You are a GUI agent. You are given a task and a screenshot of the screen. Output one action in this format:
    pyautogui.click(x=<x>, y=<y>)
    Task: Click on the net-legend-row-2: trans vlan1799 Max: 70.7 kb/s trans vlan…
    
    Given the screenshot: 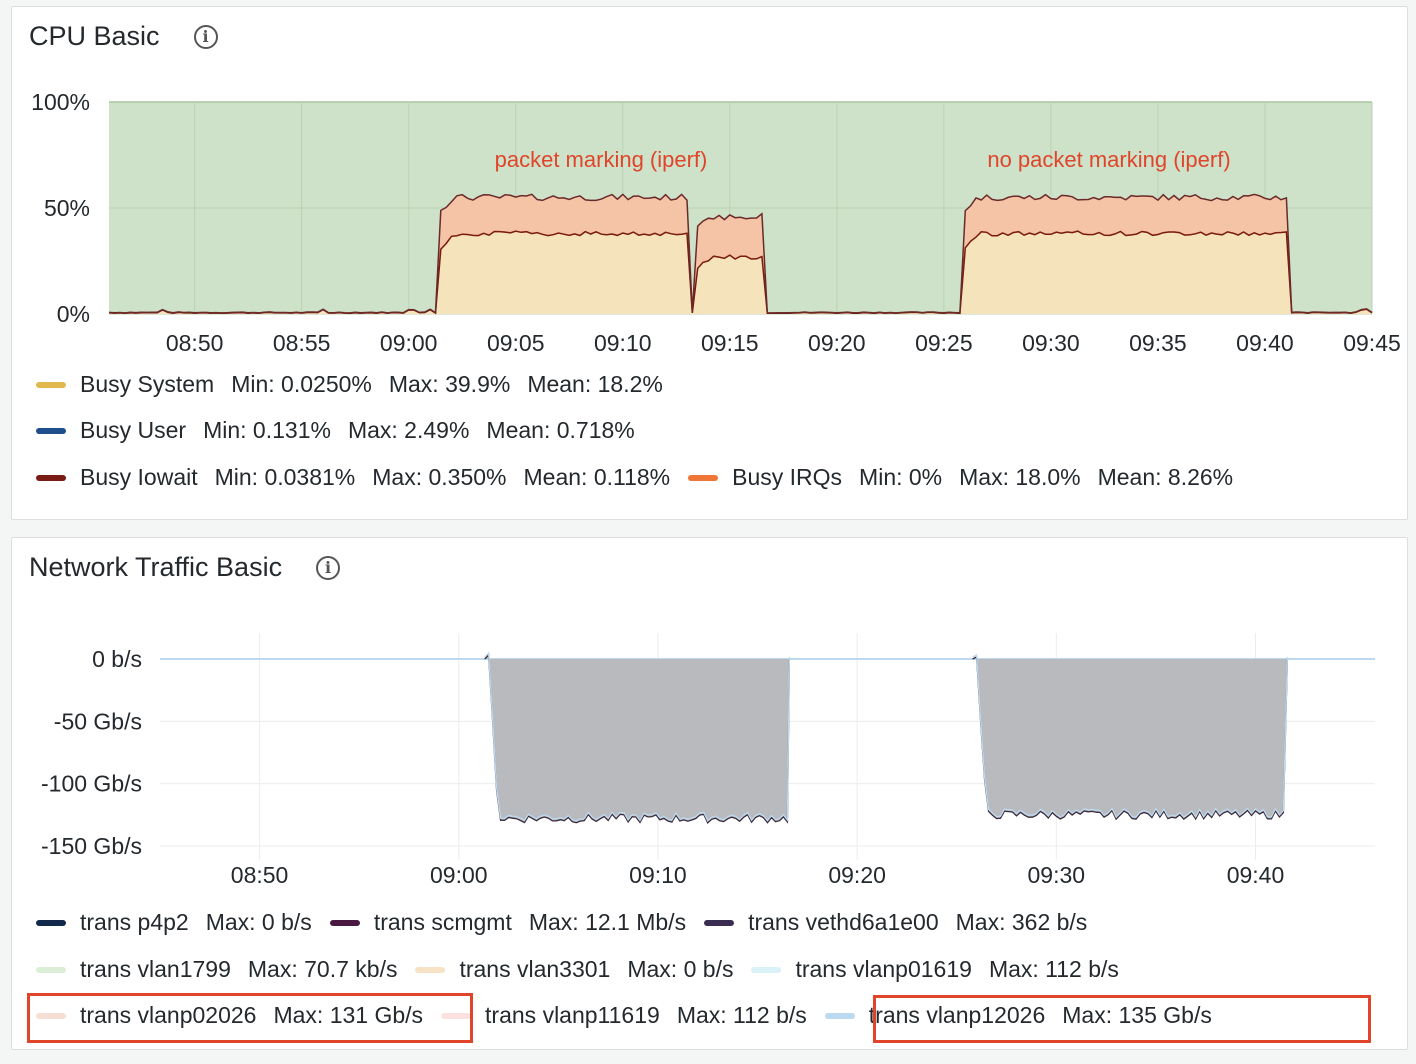 What is the action you would take?
    pyautogui.click(x=586, y=969)
    